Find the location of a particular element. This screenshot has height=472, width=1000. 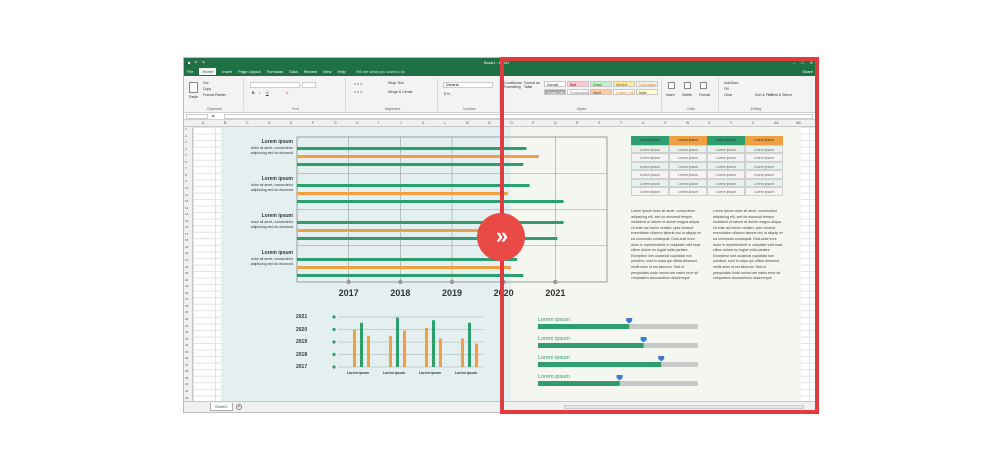

horizontal-scrollbar is located at coordinates (684, 407).